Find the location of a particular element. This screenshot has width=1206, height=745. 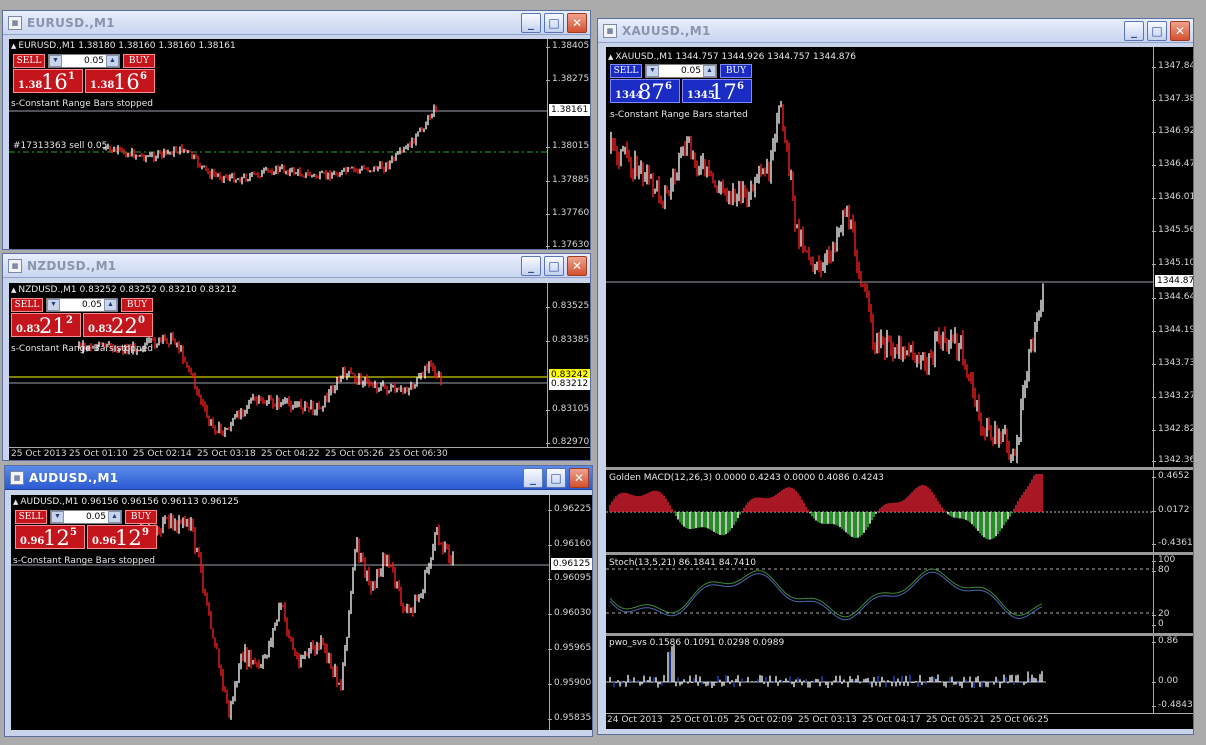

pwo-tick: 0.86 is located at coordinates (1165, 641).